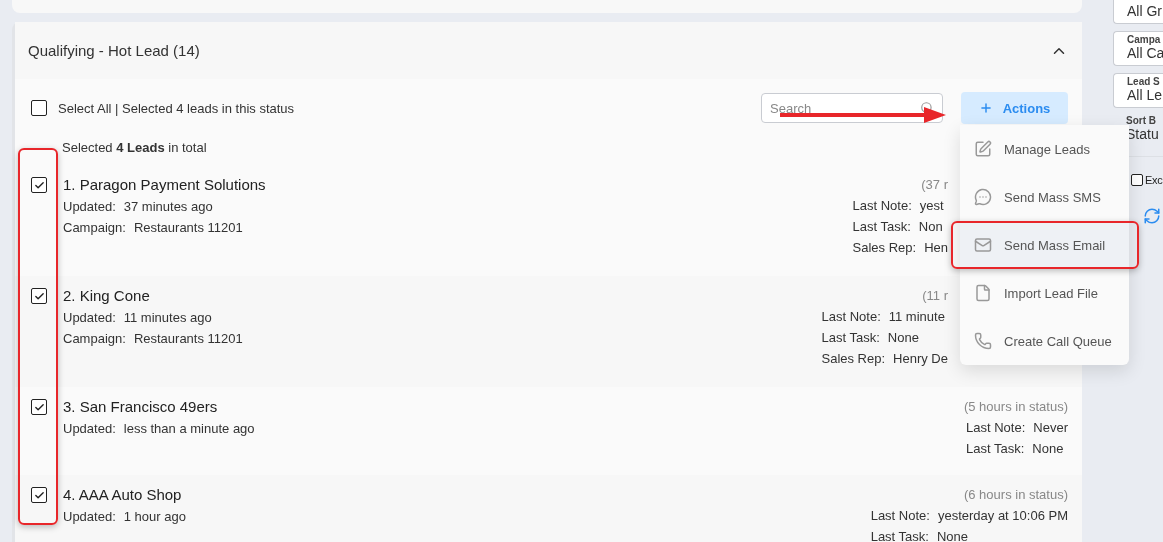 This screenshot has height=542, width=1163. What do you see at coordinates (930, 226) in the screenshot?
I see `field-value: Non` at bounding box center [930, 226].